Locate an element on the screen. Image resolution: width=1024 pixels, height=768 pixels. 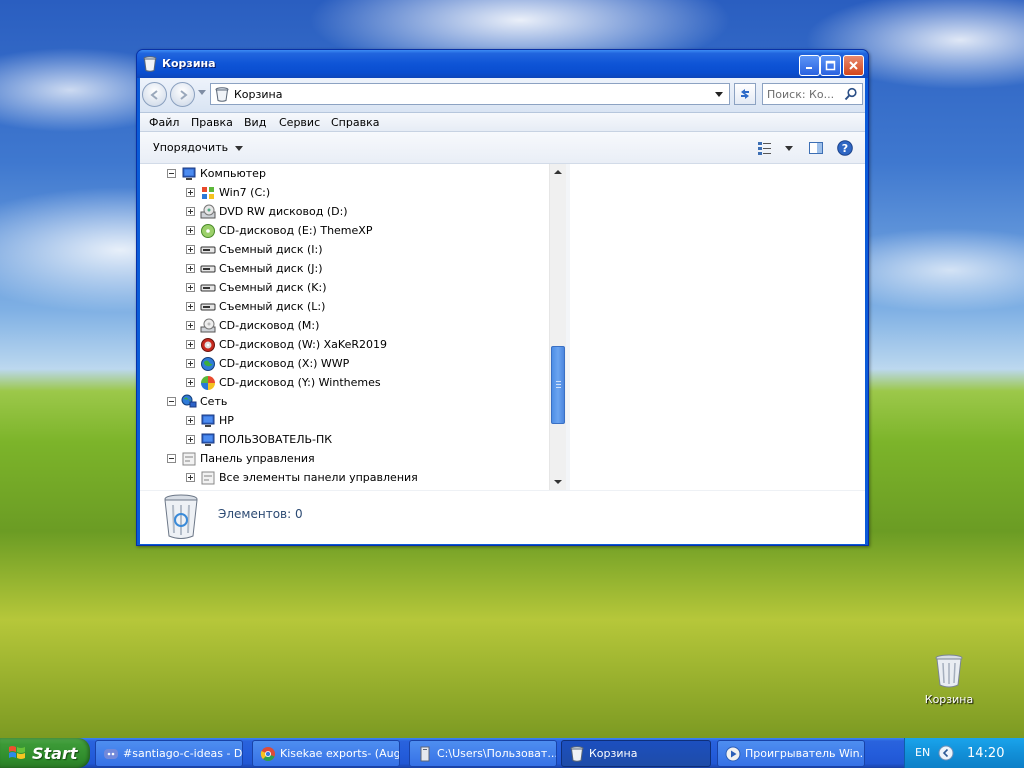
menu-tools: Сервис is located at coordinates (299, 122).